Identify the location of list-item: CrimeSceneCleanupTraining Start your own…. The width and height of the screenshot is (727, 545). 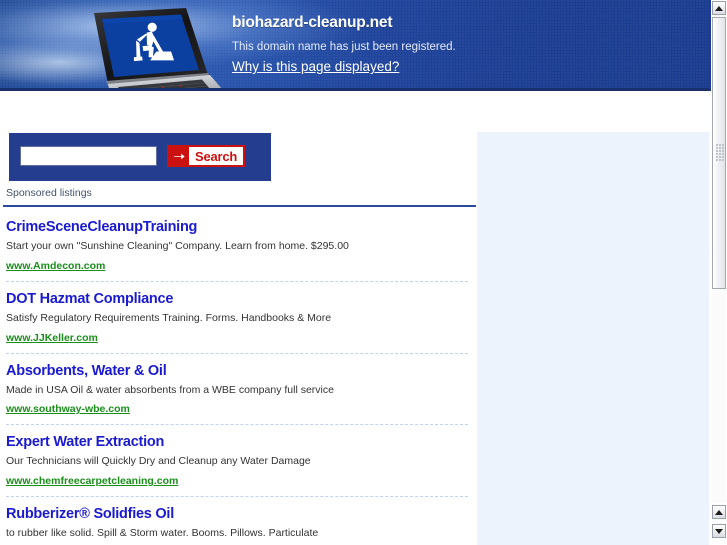
(238, 245).